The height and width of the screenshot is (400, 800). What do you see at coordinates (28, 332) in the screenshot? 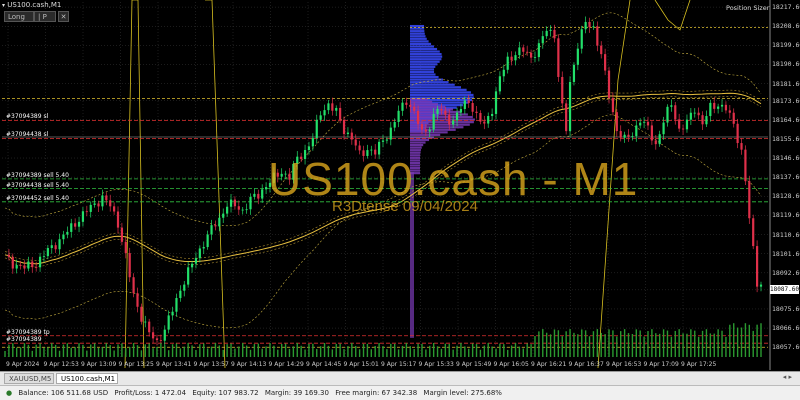
I see `order-line-label: #37094389 tp` at bounding box center [28, 332].